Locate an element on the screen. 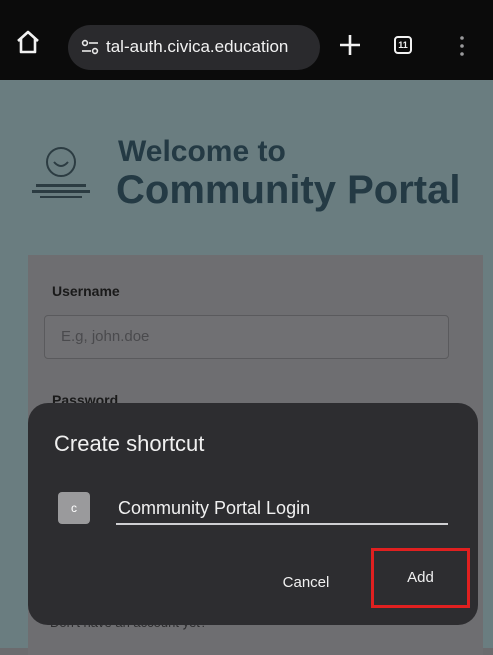 The width and height of the screenshot is (493, 655). new-tab-icon is located at coordinates (350, 44).